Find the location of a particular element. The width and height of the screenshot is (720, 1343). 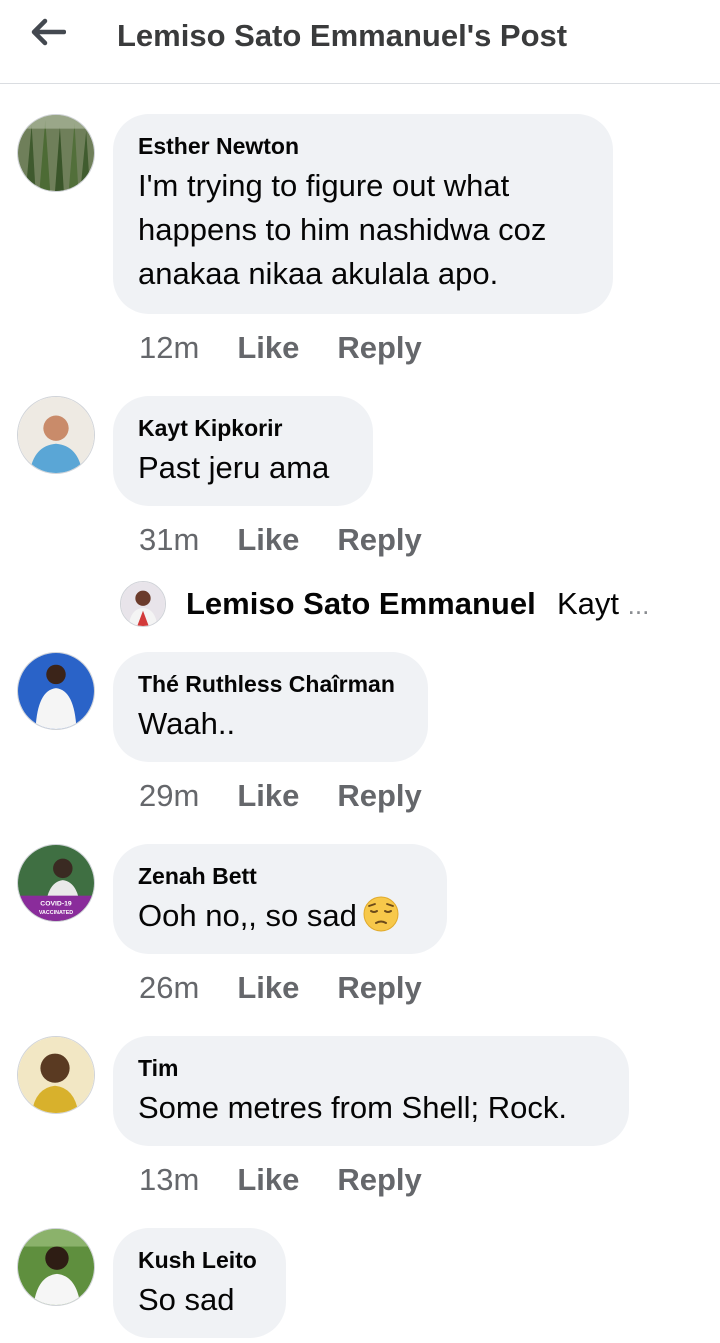

back-arrow-icon is located at coordinates (48, 32).